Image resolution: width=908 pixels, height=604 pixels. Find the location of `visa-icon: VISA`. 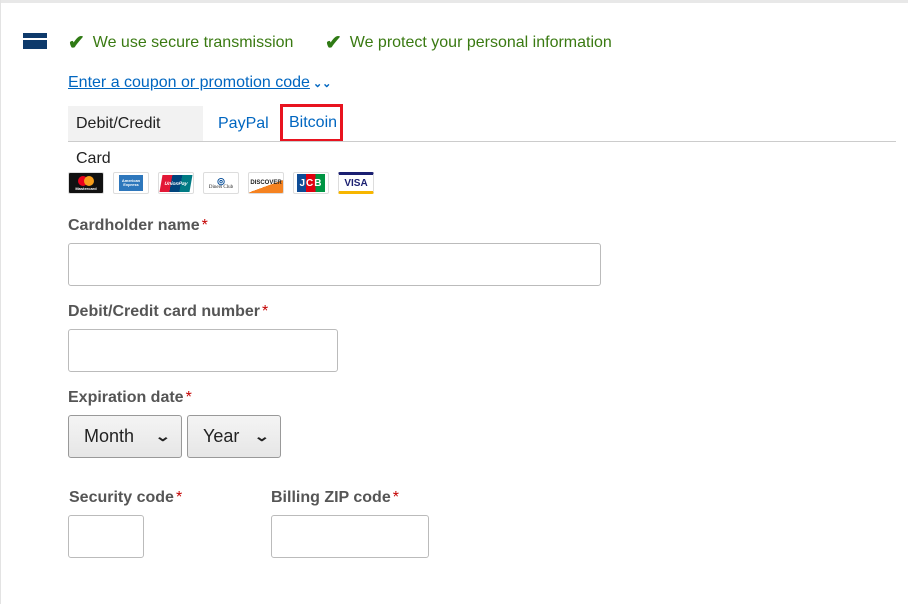

visa-icon: VISA is located at coordinates (356, 183).